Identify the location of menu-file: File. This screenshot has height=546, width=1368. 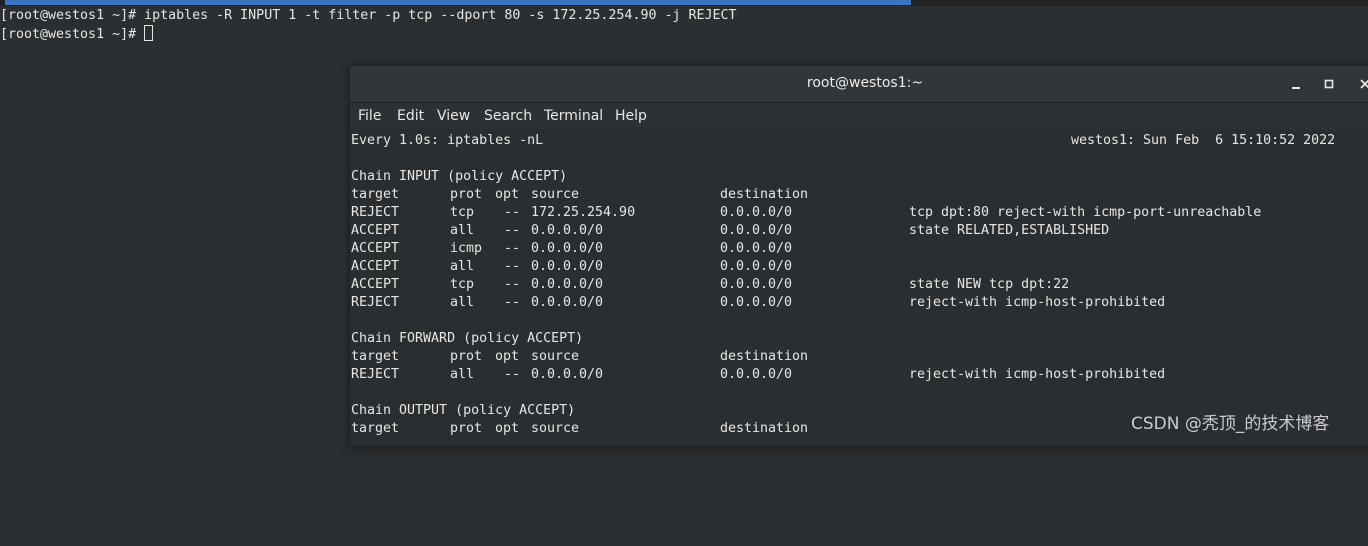
(369, 116).